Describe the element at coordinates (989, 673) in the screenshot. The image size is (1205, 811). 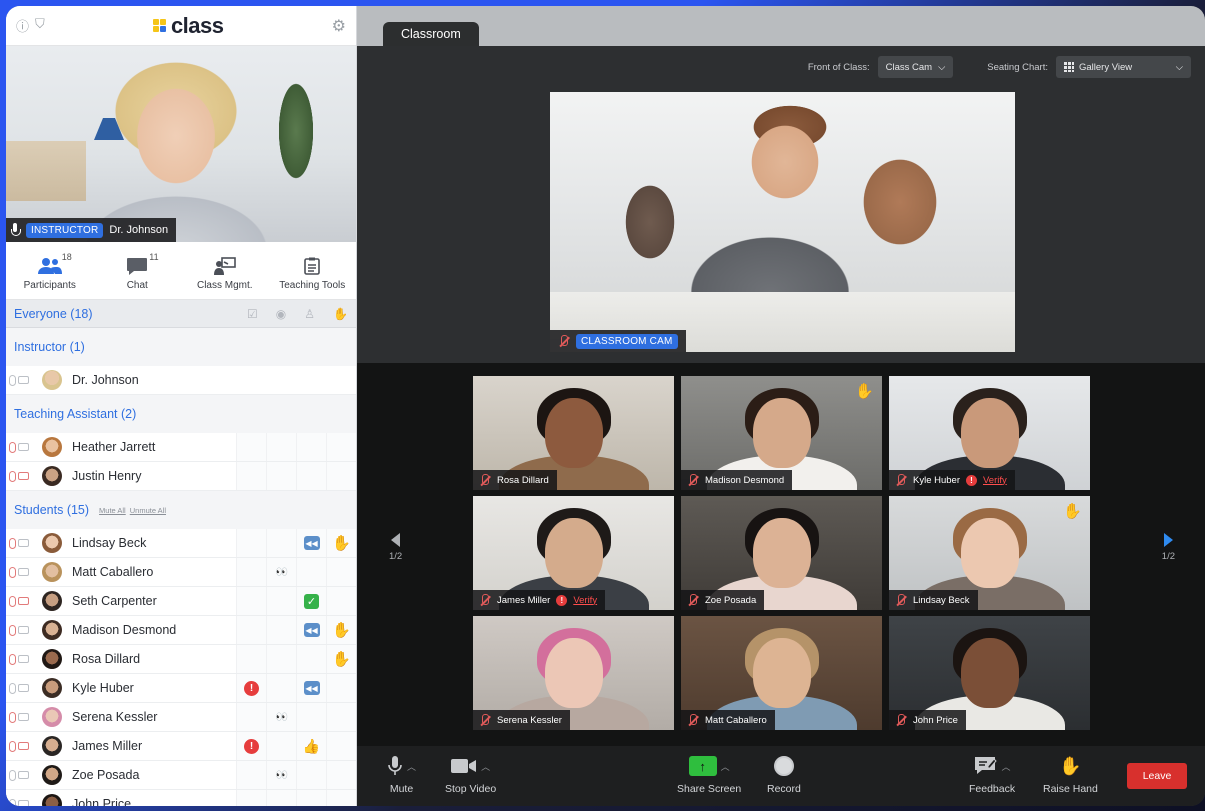
I see `video-tile: John Price` at that location.